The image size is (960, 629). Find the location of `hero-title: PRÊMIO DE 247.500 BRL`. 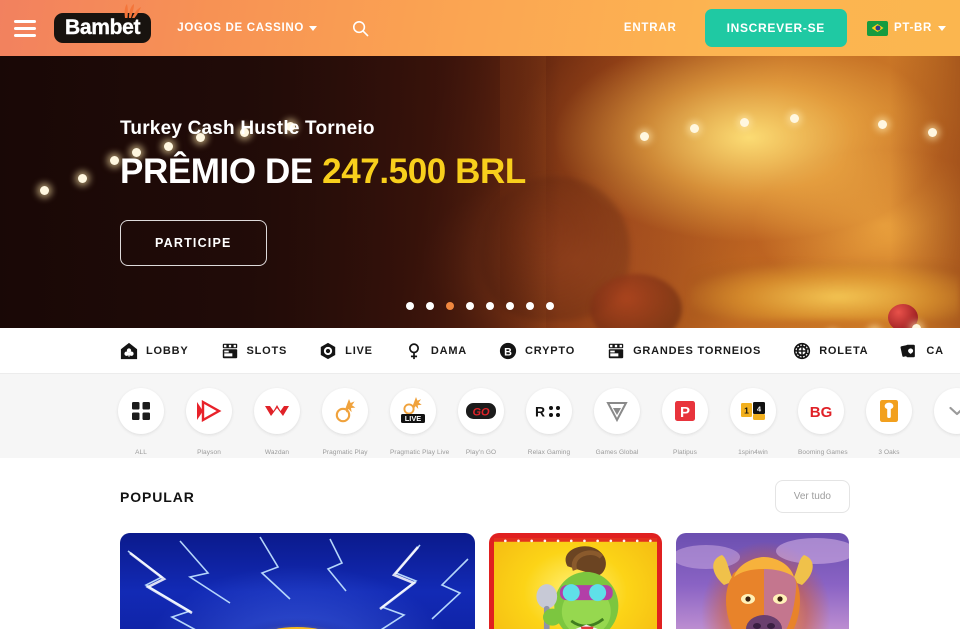

hero-title: PRÊMIO DE 247.500 BRL is located at coordinates (540, 171).